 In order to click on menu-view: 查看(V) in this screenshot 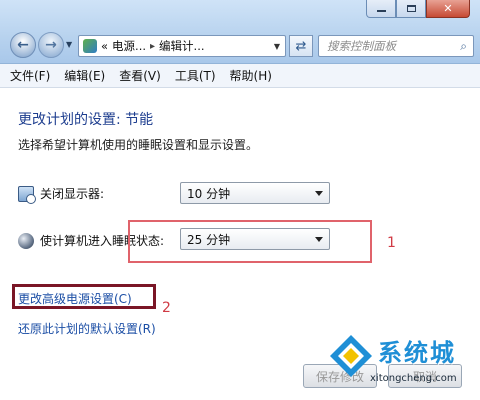, I will do `click(140, 75)`.